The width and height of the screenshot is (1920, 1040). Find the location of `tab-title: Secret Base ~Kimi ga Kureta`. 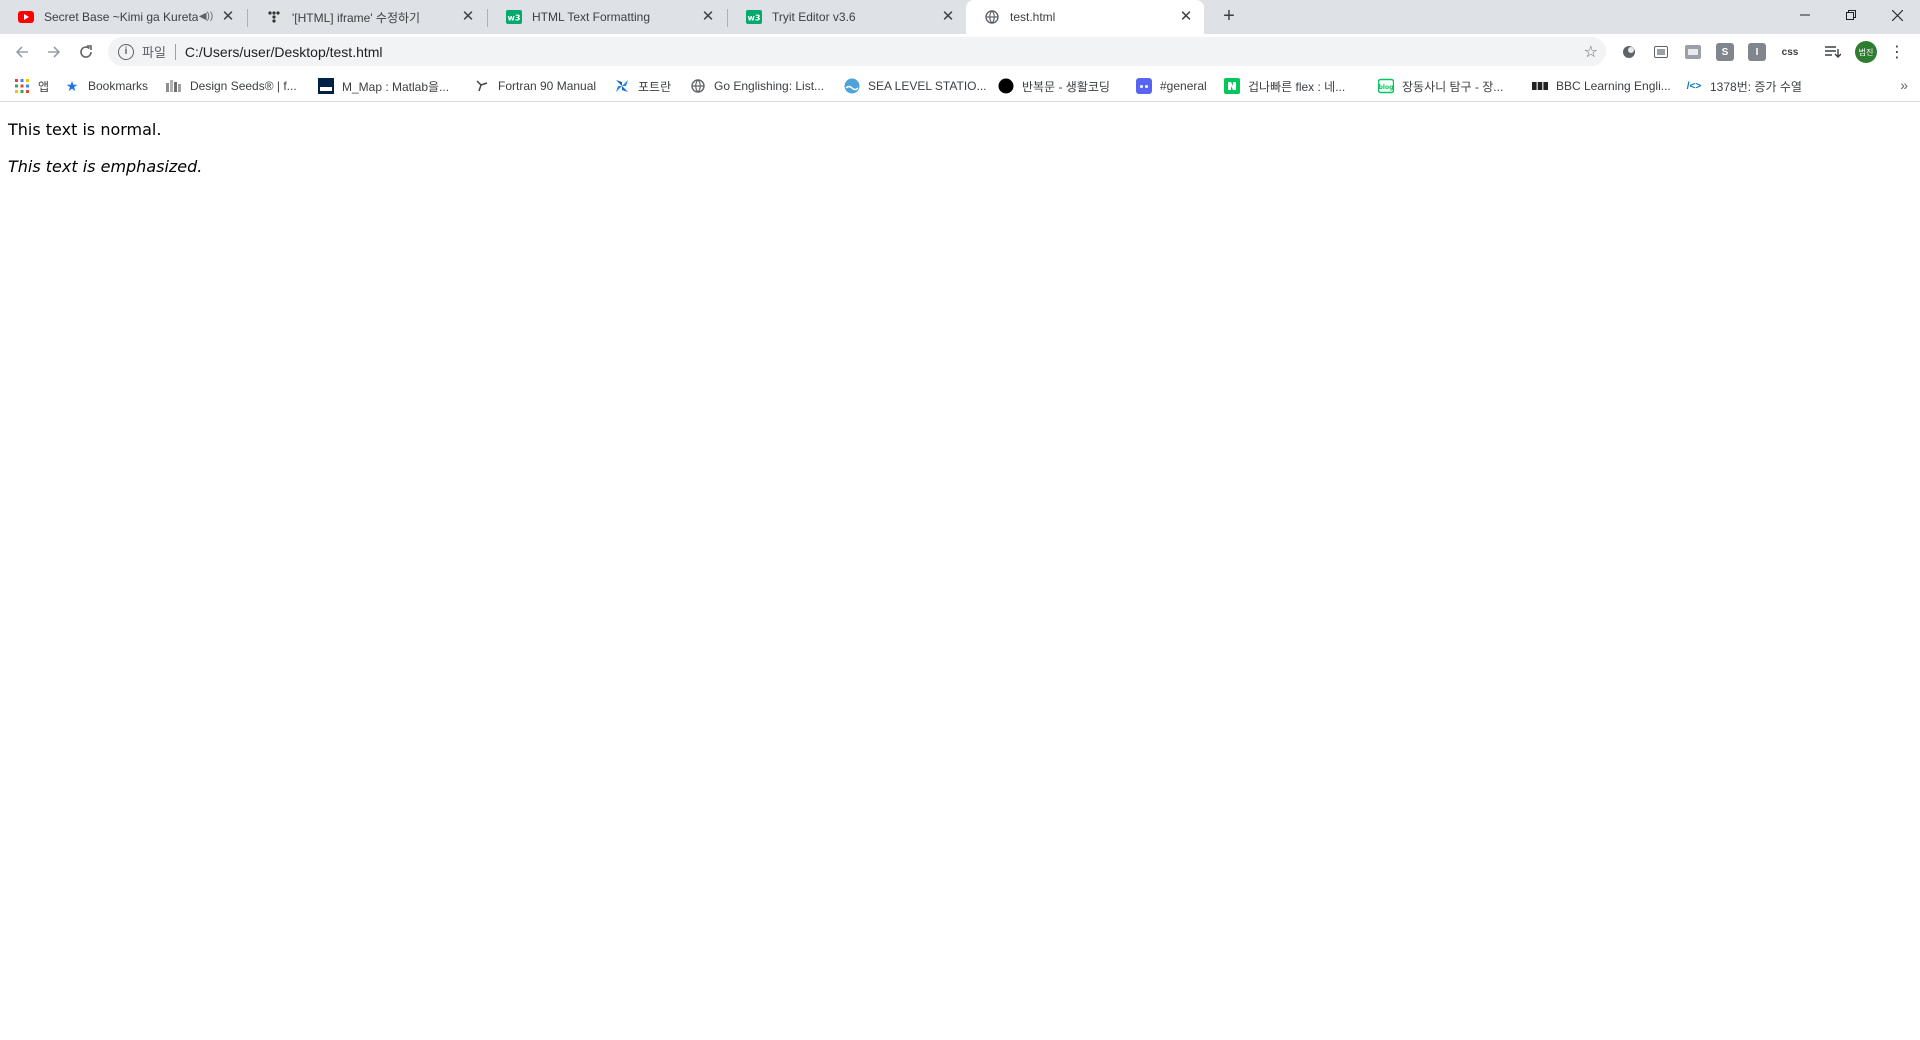

tab-title: Secret Base ~Kimi ga Kureta is located at coordinates (121, 17).